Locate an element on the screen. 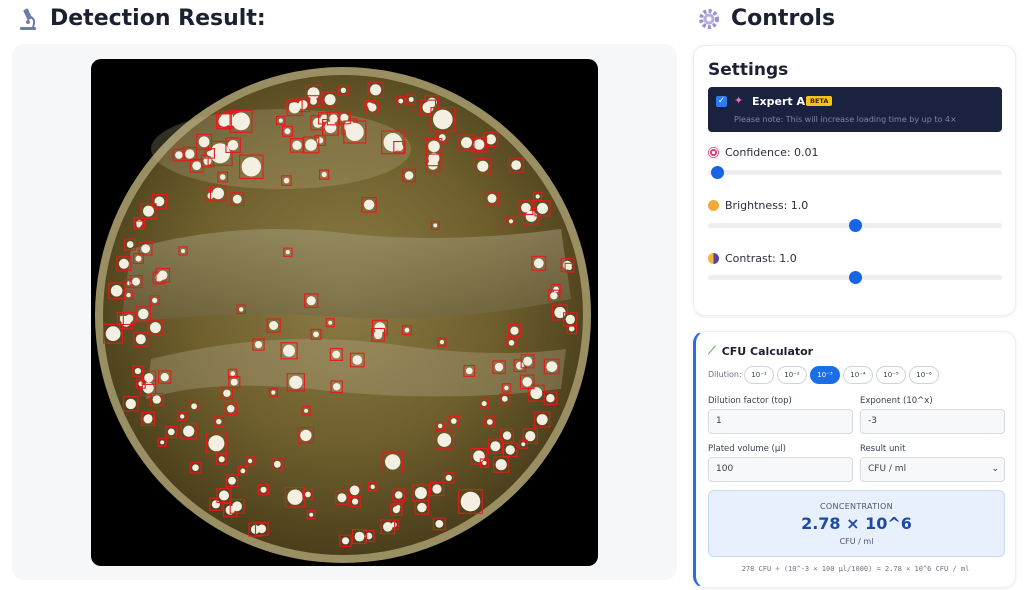 The image size is (1024, 590). confidence-label-row: Confidence: 0.01 is located at coordinates (763, 152).